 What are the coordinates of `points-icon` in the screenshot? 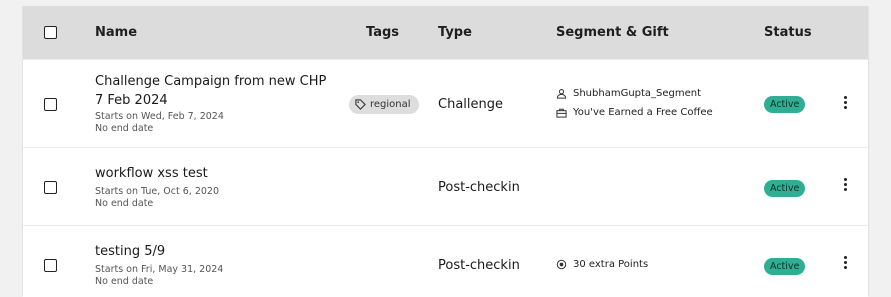 It's located at (561, 264).